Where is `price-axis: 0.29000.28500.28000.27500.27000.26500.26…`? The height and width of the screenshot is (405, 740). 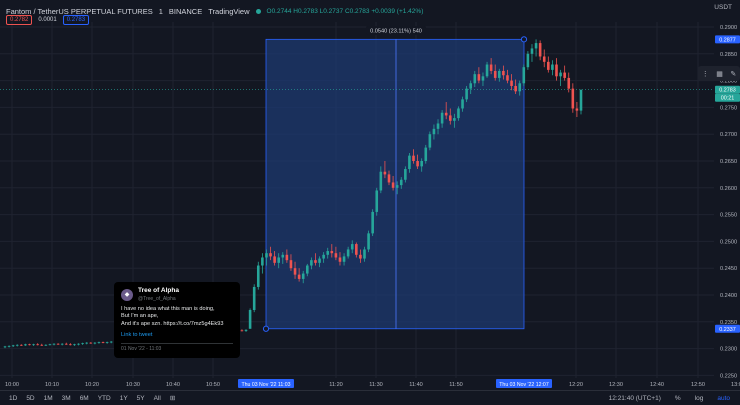 price-axis: 0.29000.28500.28000.27500.27000.26500.26… is located at coordinates (727, 195).